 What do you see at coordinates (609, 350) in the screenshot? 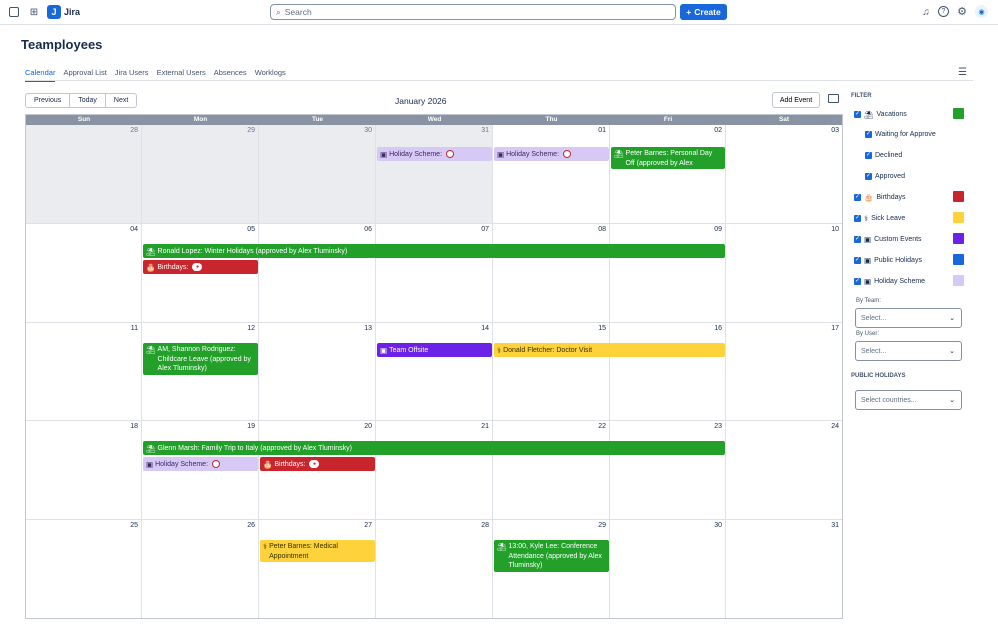
I see `event-sick: ⚕ Donald Fletcher: Doctor Visit` at bounding box center [609, 350].